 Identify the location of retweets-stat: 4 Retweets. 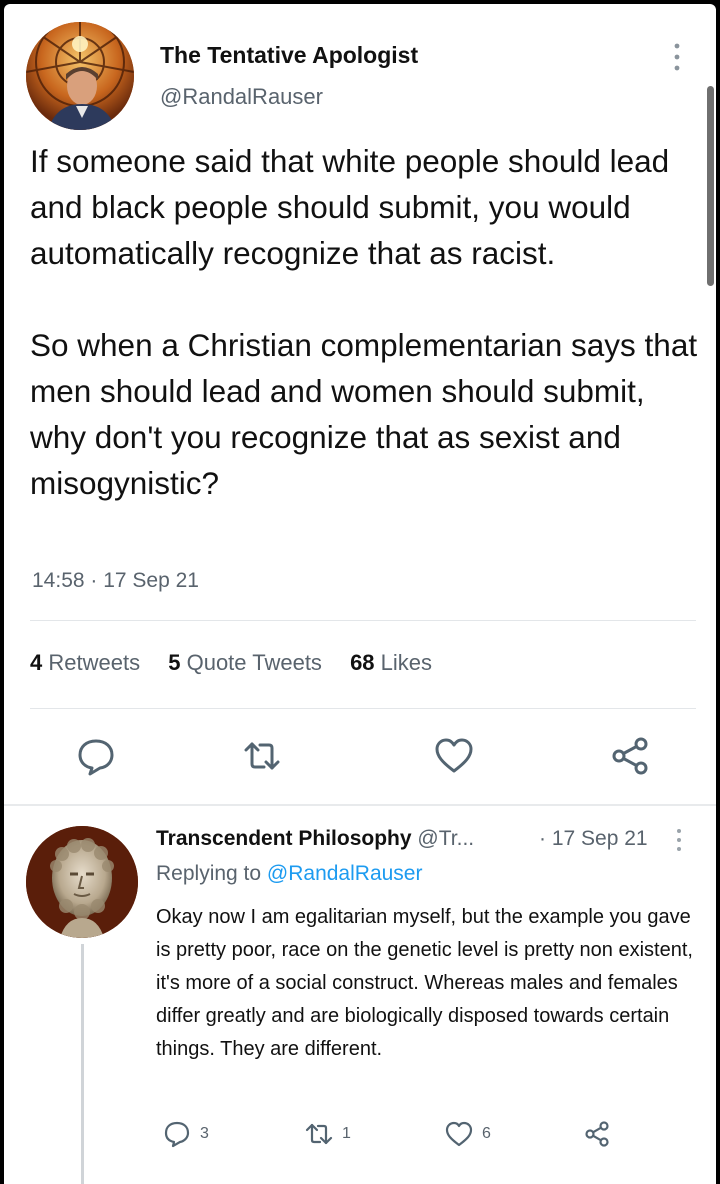
(85, 662).